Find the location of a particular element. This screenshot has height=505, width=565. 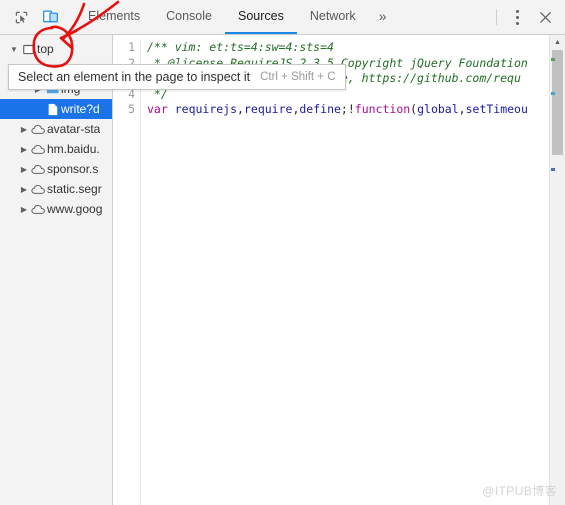

editor-vertical-scrollbar: ▲ is located at coordinates (557, 270).